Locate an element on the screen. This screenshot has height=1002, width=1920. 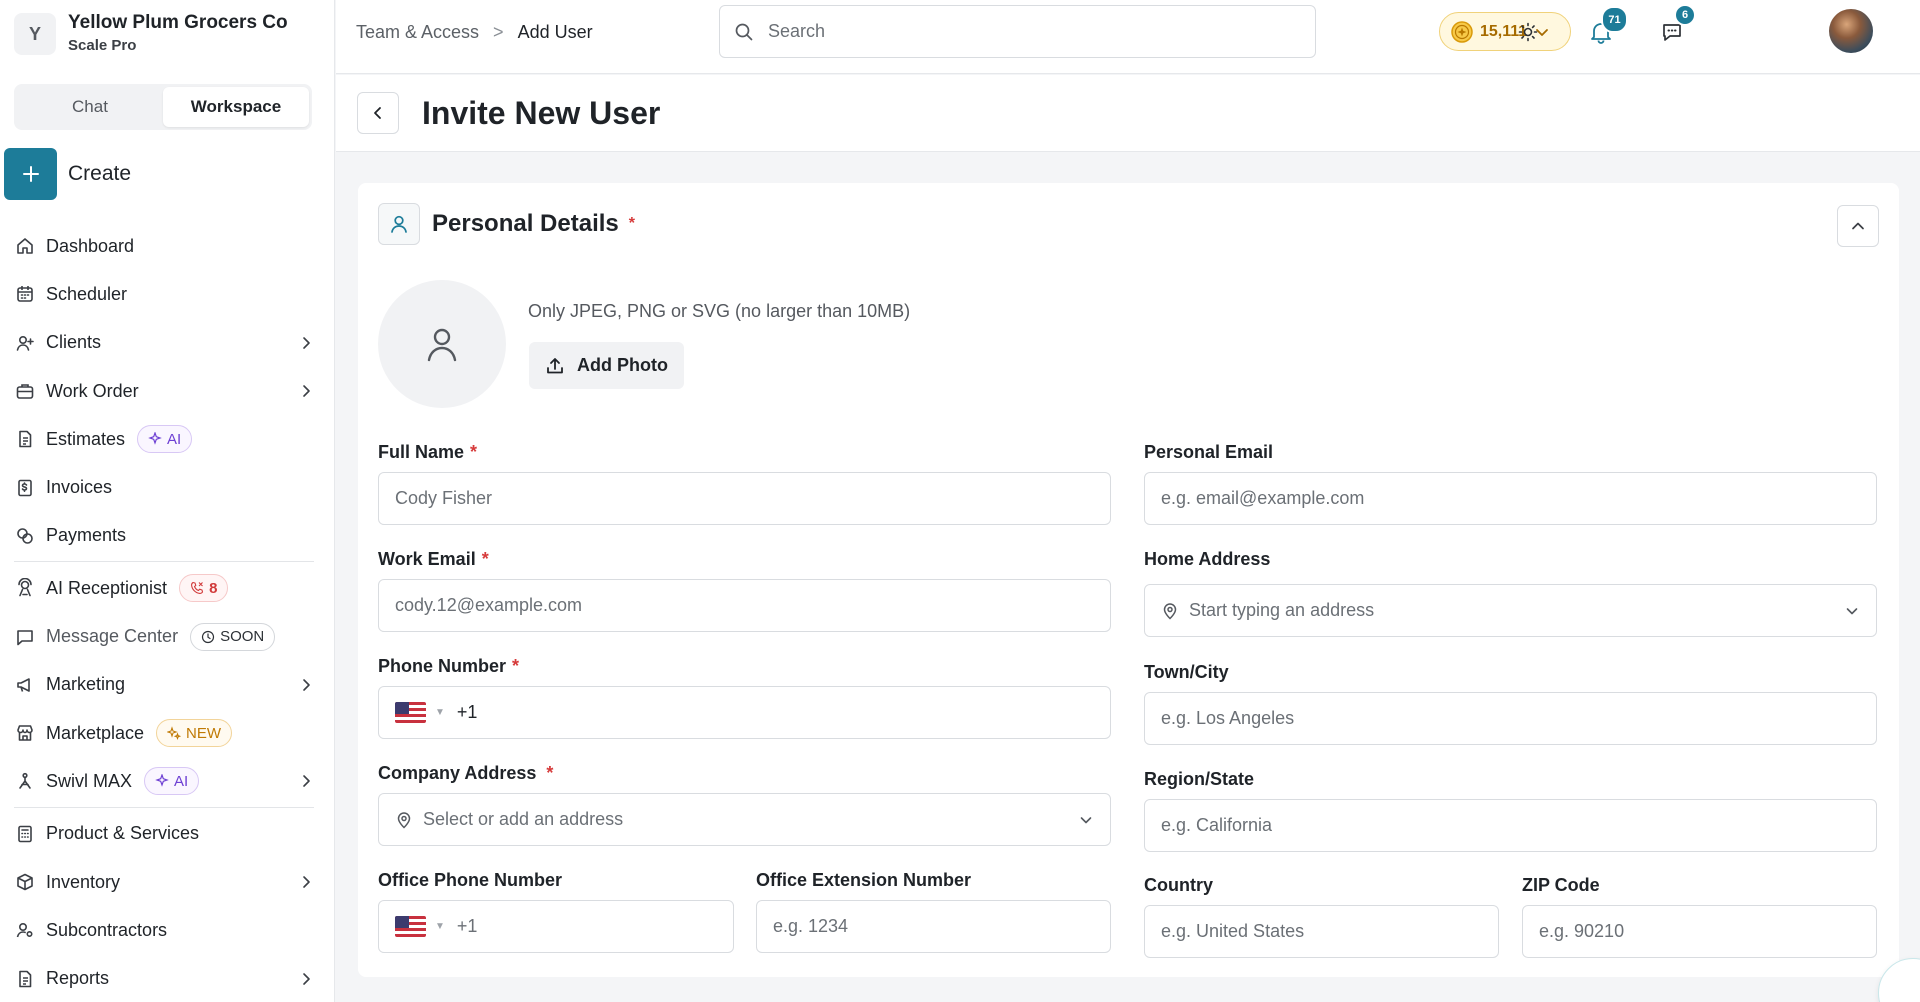
sidebar-item-marketplace: Marketplace NEW is located at coordinates (164, 733).